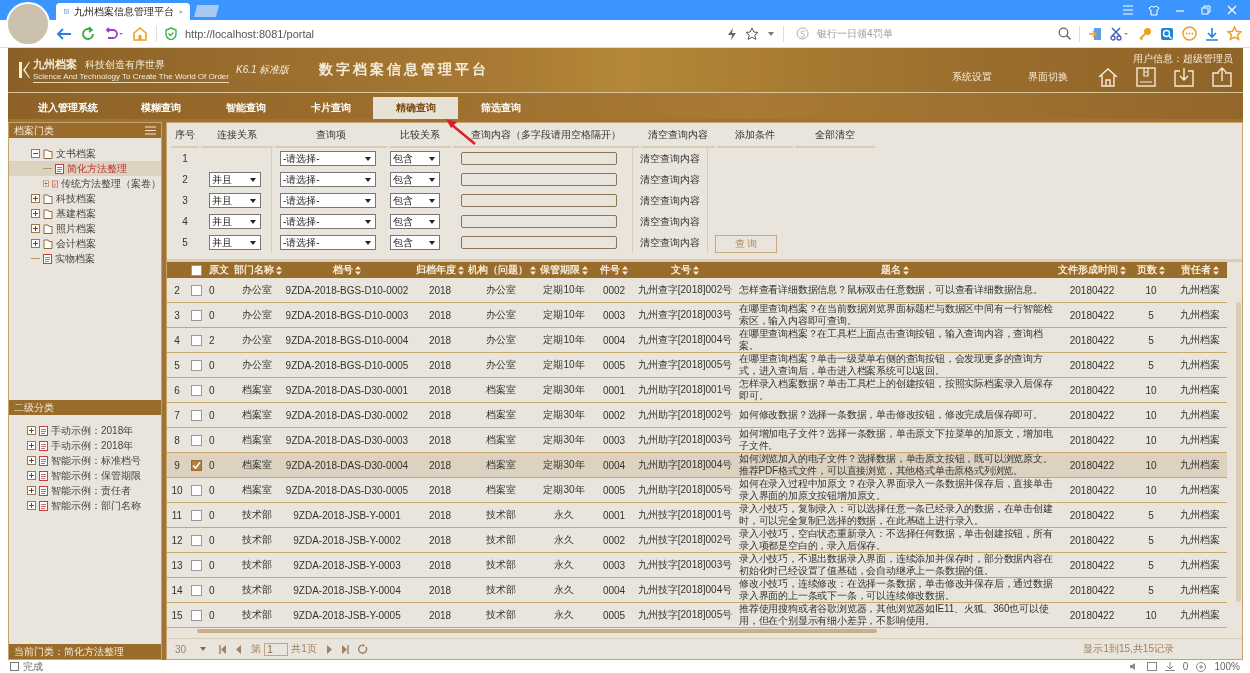 The height and width of the screenshot is (673, 1250). Describe the element at coordinates (94, 505) in the screenshot. I see `tree-item: 智能示例：部门名称` at that location.